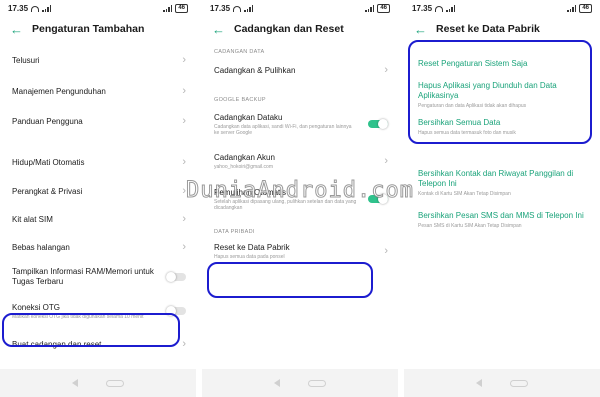 The width and height of the screenshot is (600, 397). I want to click on list-item-bebas-halangan: Bebas halangan ›, so click(98, 247).